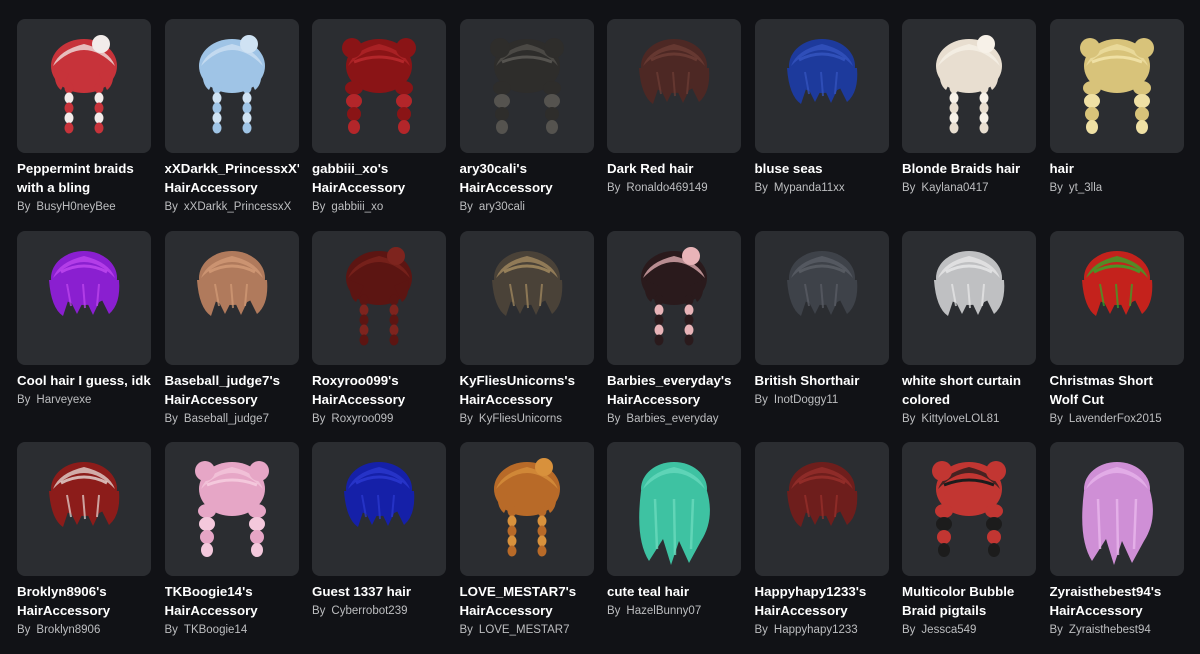 This screenshot has width=1200, height=654. I want to click on item-name: ary30cali's HairAccessory, so click(527, 178).